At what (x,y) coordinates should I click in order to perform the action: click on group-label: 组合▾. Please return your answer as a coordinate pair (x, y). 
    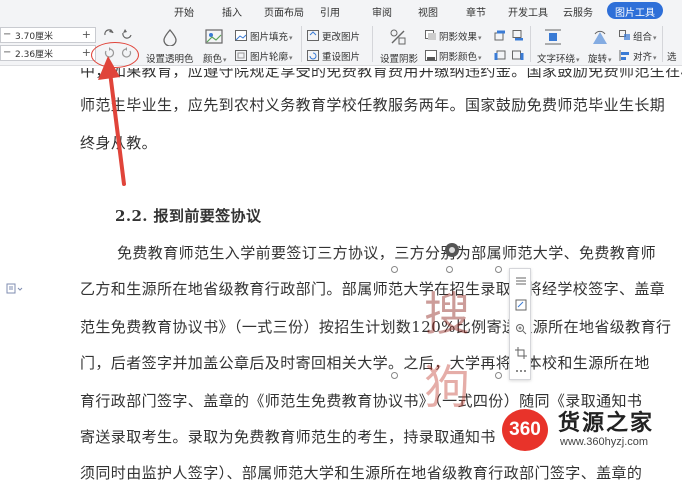
    Looking at the image, I should click on (645, 36).